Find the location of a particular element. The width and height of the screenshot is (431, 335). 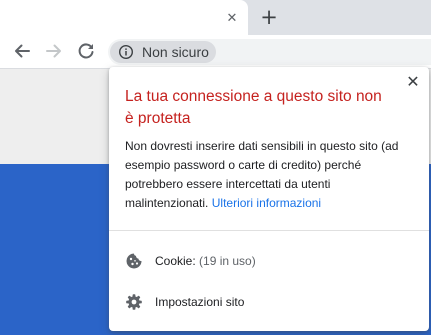

toolbar: Non sicuro is located at coordinates (215, 52).